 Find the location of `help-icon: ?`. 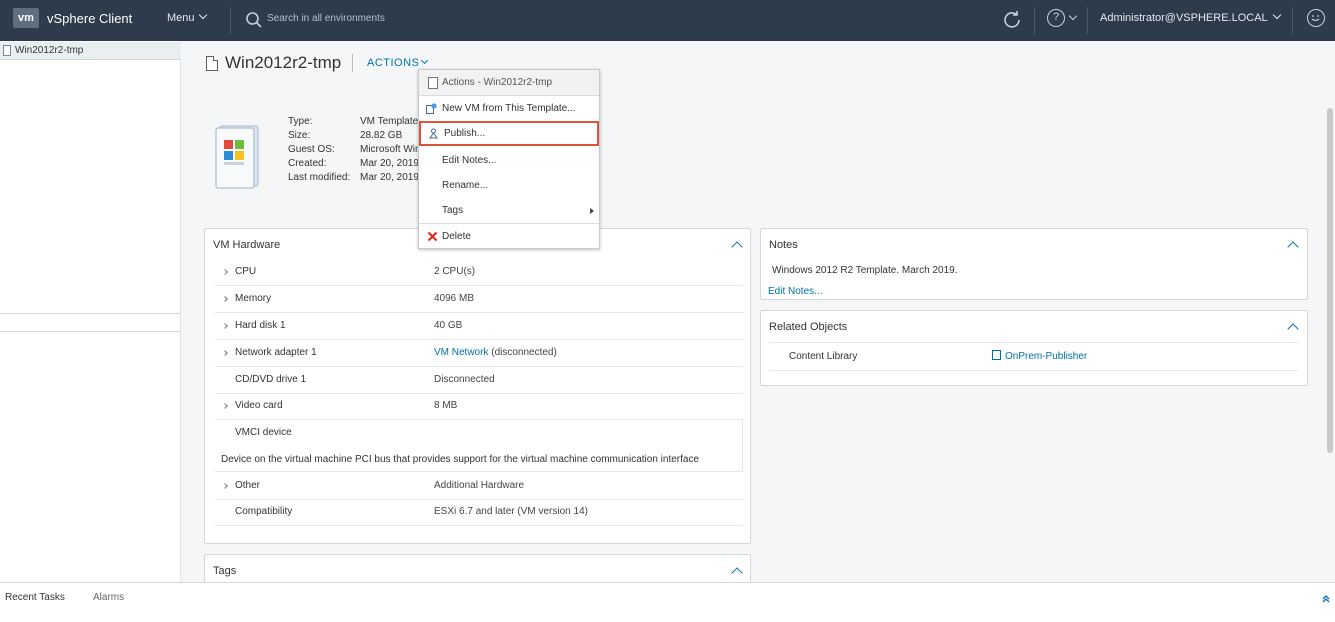

help-icon: ? is located at coordinates (1056, 18).